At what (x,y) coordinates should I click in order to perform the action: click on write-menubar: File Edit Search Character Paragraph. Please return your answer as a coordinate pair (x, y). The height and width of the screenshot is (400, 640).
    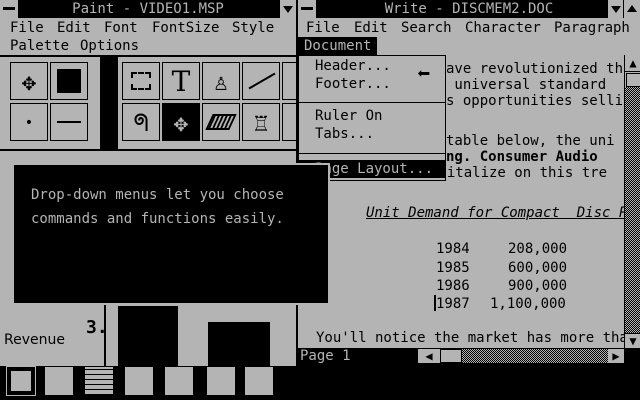
    Looking at the image, I should click on (469, 28).